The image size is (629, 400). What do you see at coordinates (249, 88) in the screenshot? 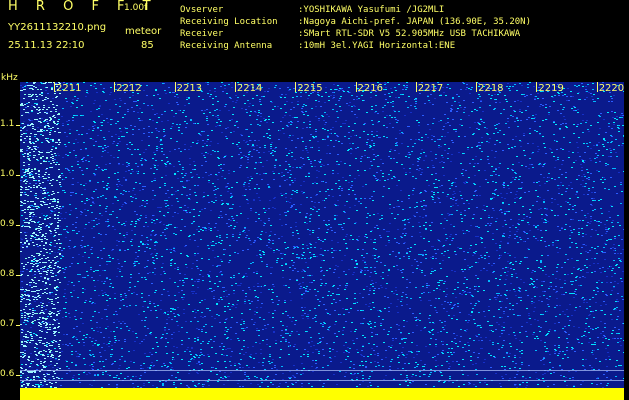
I see `x-tick-label: 2214` at bounding box center [249, 88].